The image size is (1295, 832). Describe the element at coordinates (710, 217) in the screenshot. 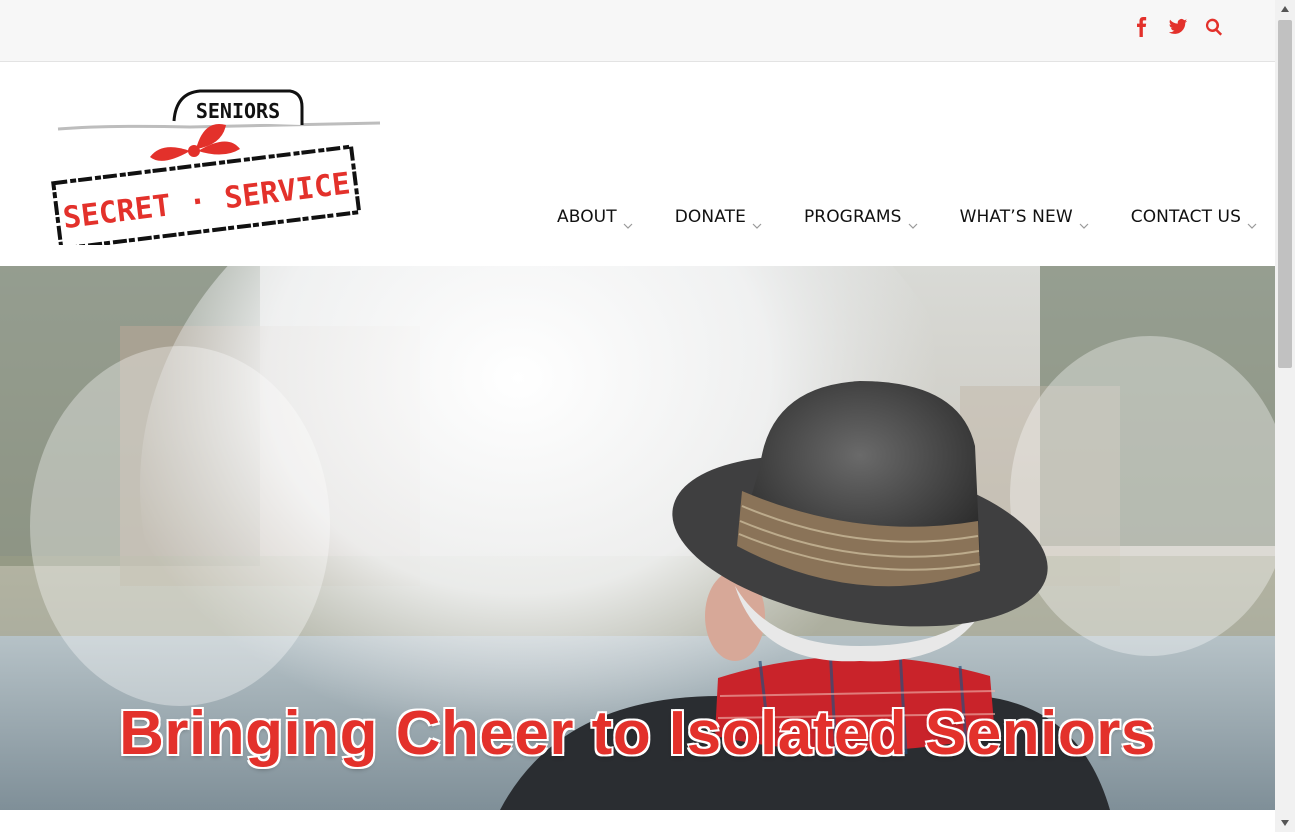

I see `nav-label: DONATE` at that location.